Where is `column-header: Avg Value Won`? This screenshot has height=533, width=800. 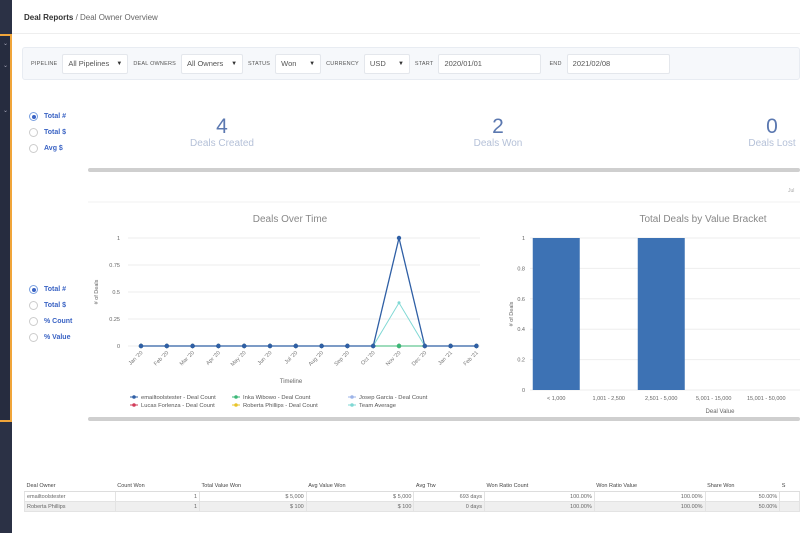 column-header: Avg Value Won is located at coordinates (360, 486).